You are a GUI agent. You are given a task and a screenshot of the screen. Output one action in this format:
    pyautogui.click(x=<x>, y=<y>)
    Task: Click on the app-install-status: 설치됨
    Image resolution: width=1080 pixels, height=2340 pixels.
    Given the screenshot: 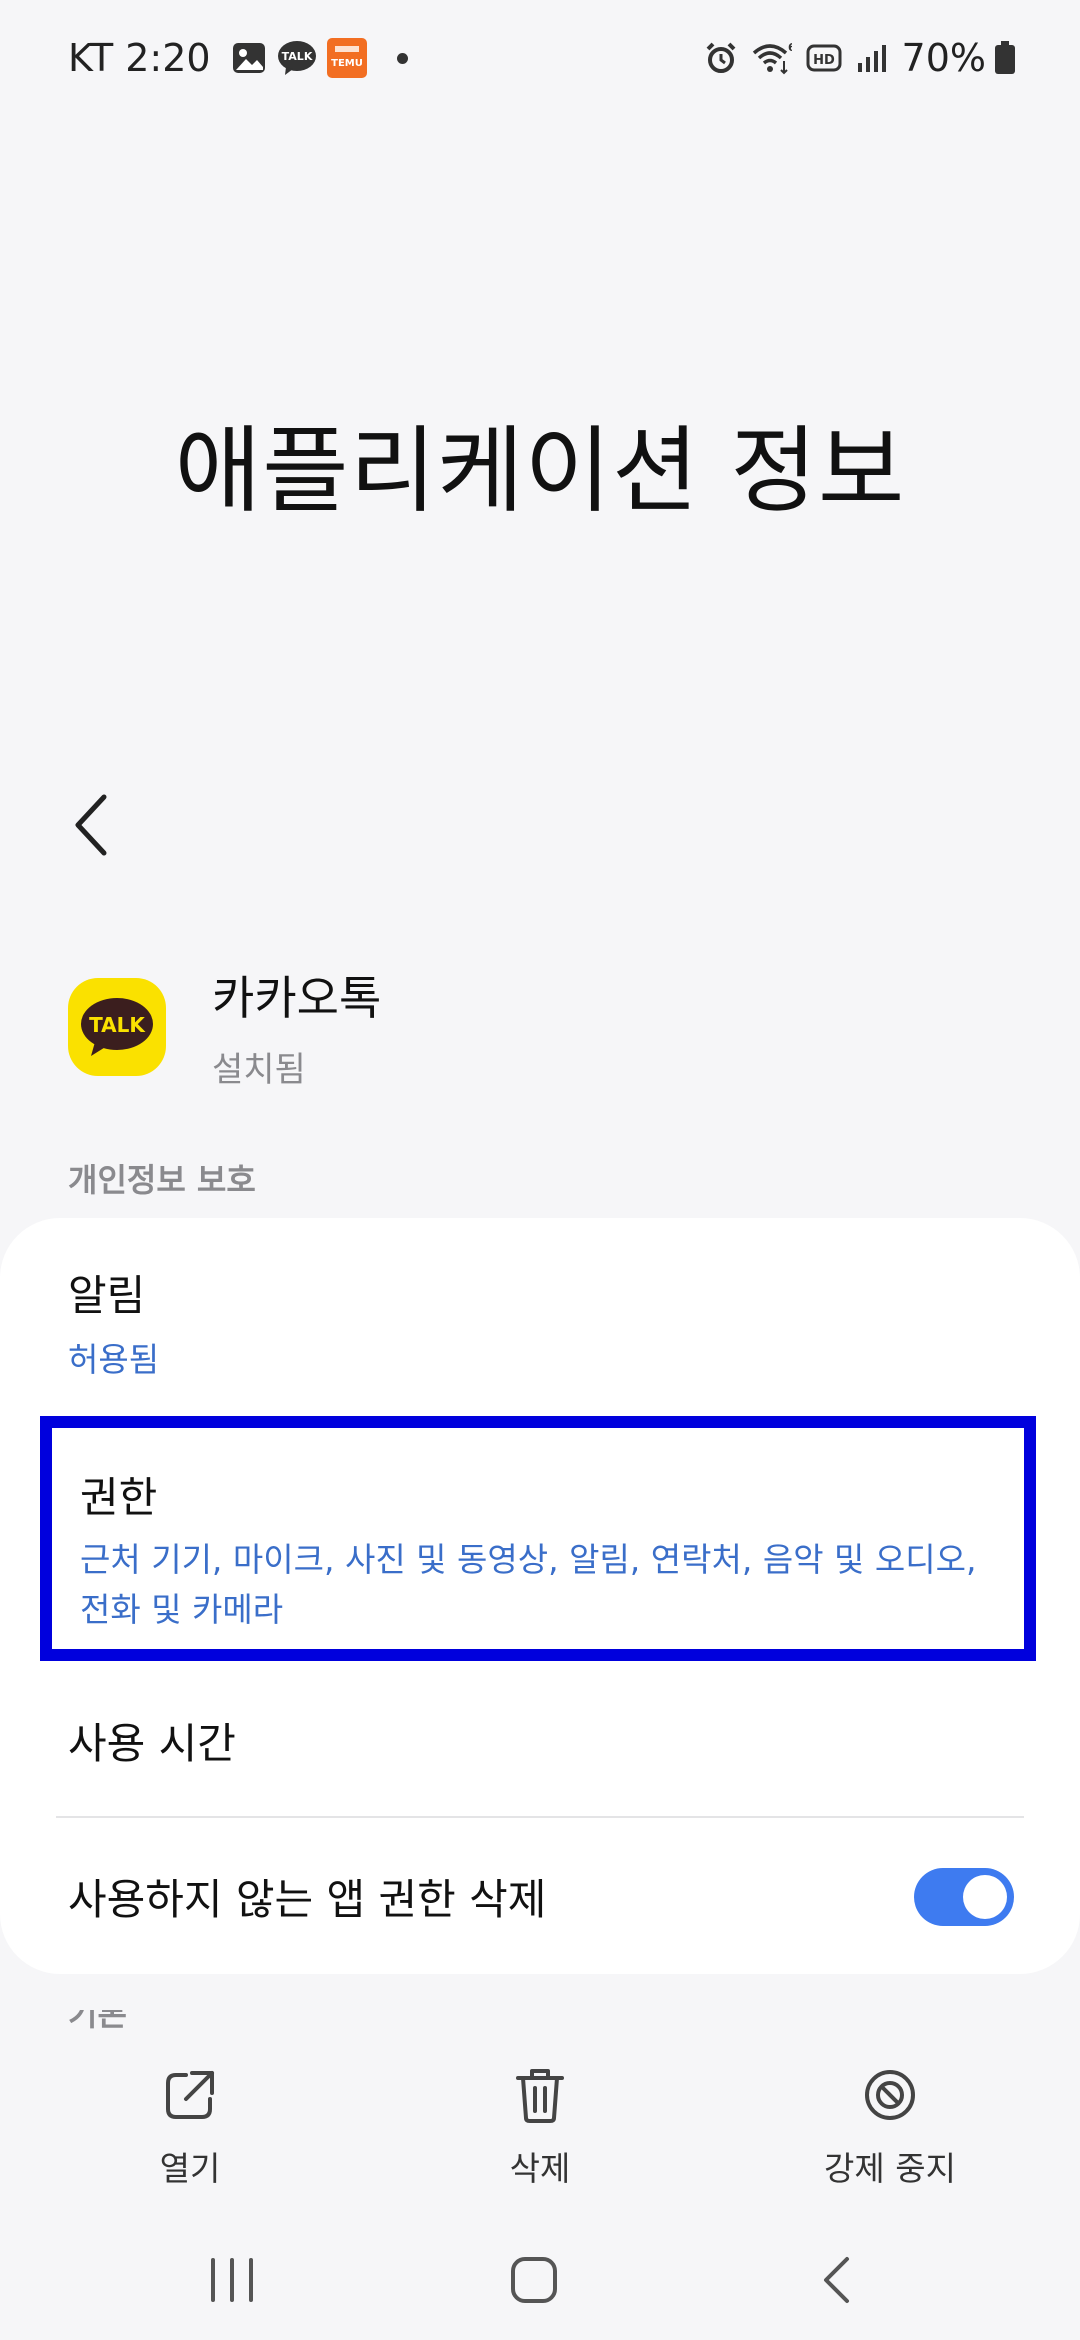 What is the action you would take?
    pyautogui.click(x=259, y=1070)
    